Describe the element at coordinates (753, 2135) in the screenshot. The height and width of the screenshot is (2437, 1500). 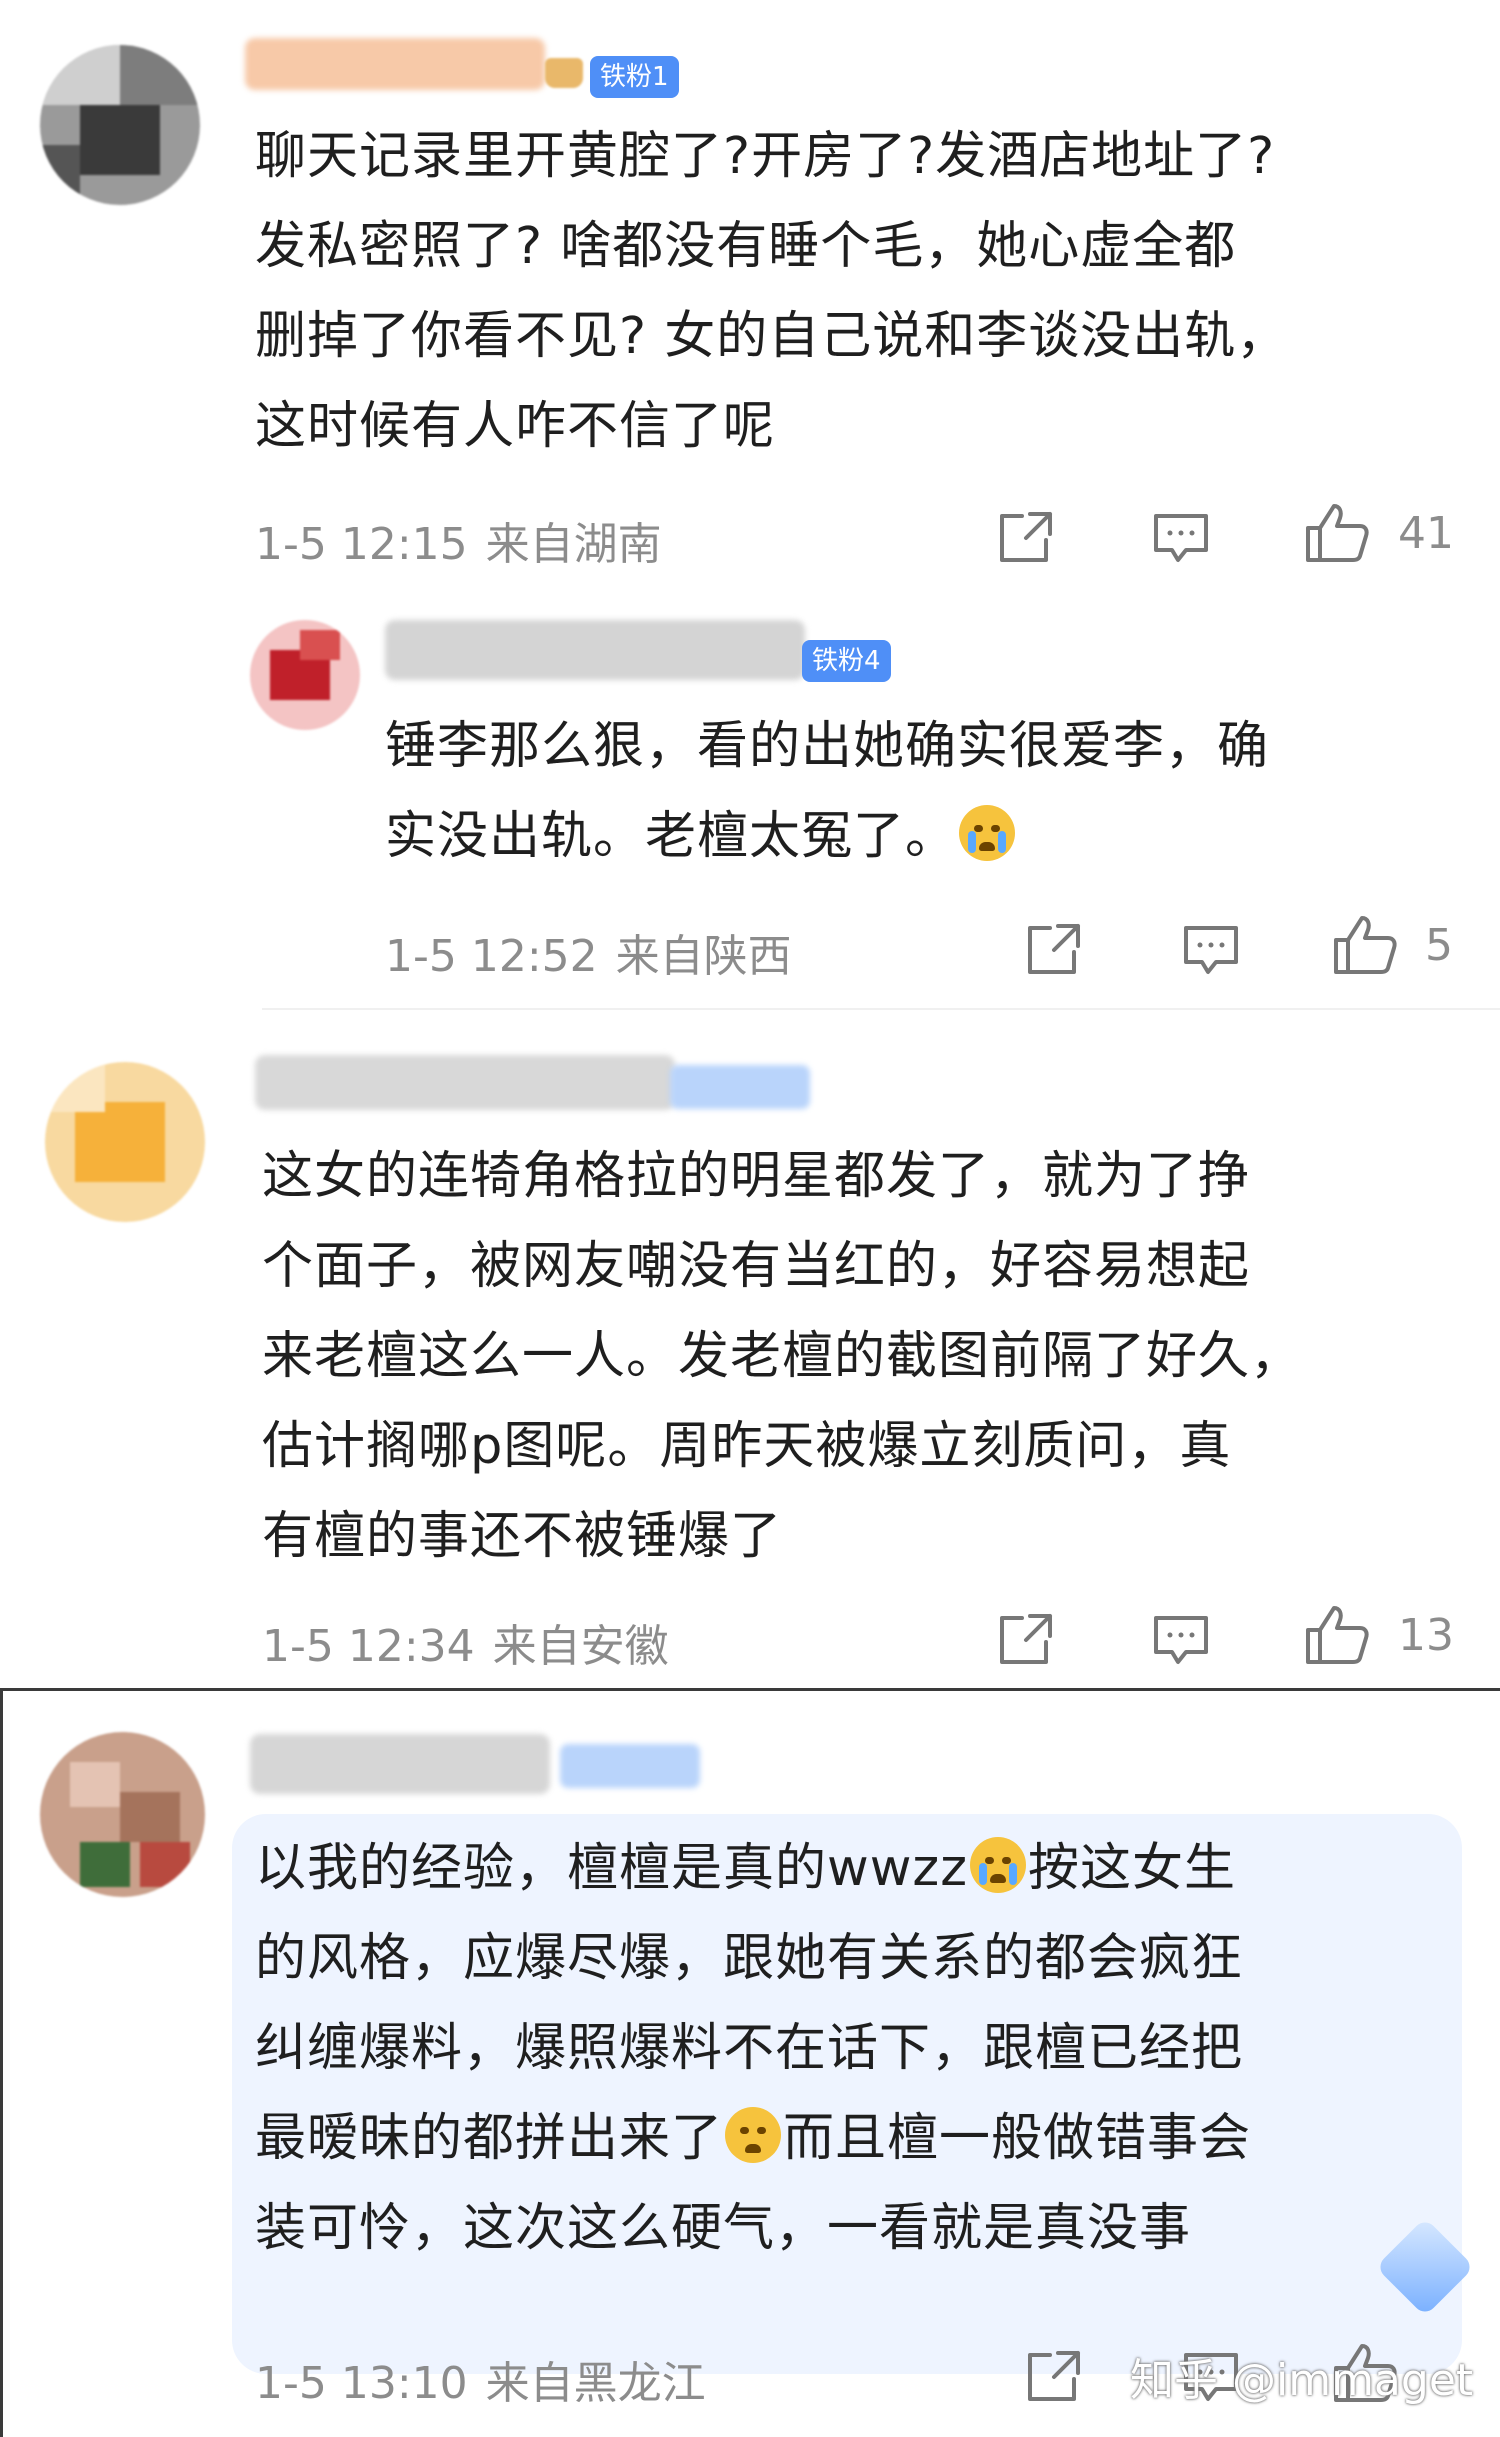
I see `shushing-emoji-icon` at that location.